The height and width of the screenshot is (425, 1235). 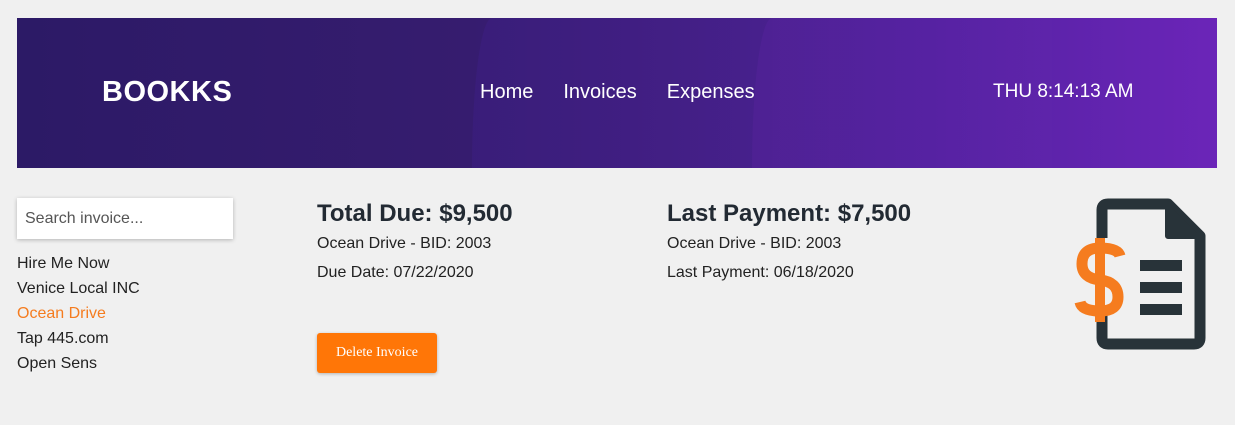 I want to click on nav-invoices: Invoices, so click(x=599, y=92).